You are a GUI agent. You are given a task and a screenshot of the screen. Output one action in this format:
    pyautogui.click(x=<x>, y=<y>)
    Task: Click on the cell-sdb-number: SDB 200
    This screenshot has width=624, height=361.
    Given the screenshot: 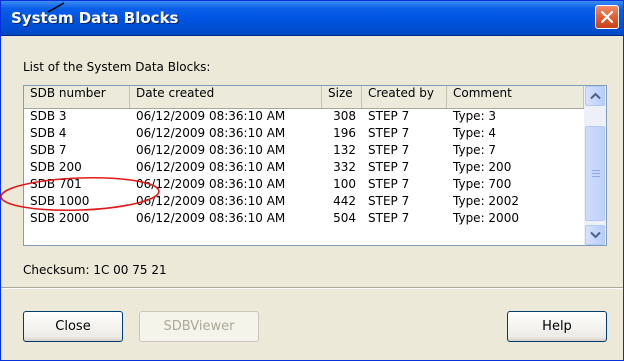 What is the action you would take?
    pyautogui.click(x=56, y=167)
    